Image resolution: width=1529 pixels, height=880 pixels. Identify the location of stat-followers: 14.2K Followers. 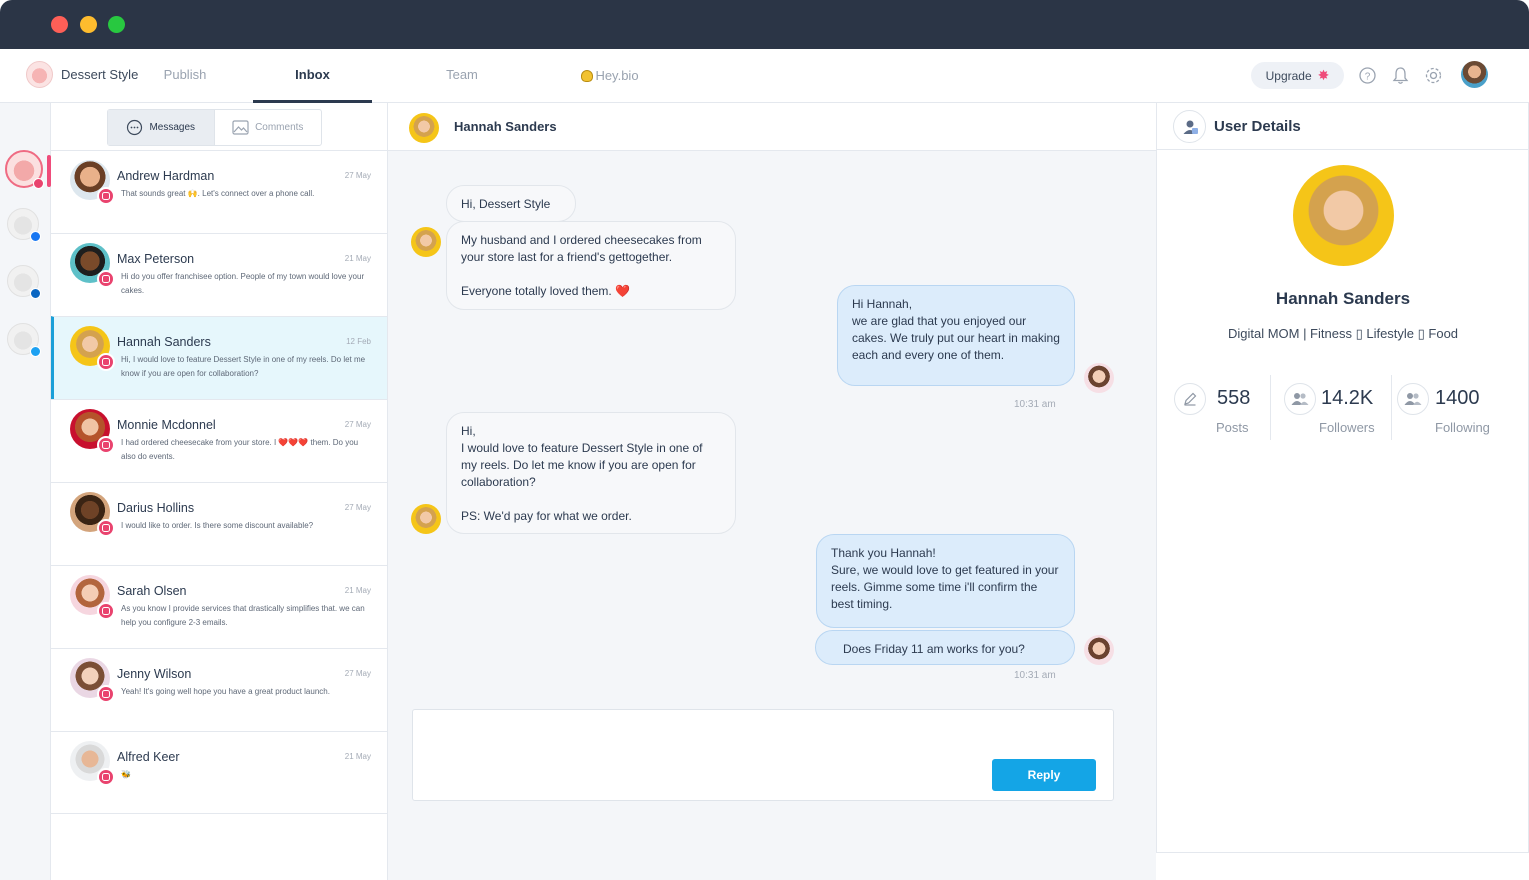
(1339, 407).